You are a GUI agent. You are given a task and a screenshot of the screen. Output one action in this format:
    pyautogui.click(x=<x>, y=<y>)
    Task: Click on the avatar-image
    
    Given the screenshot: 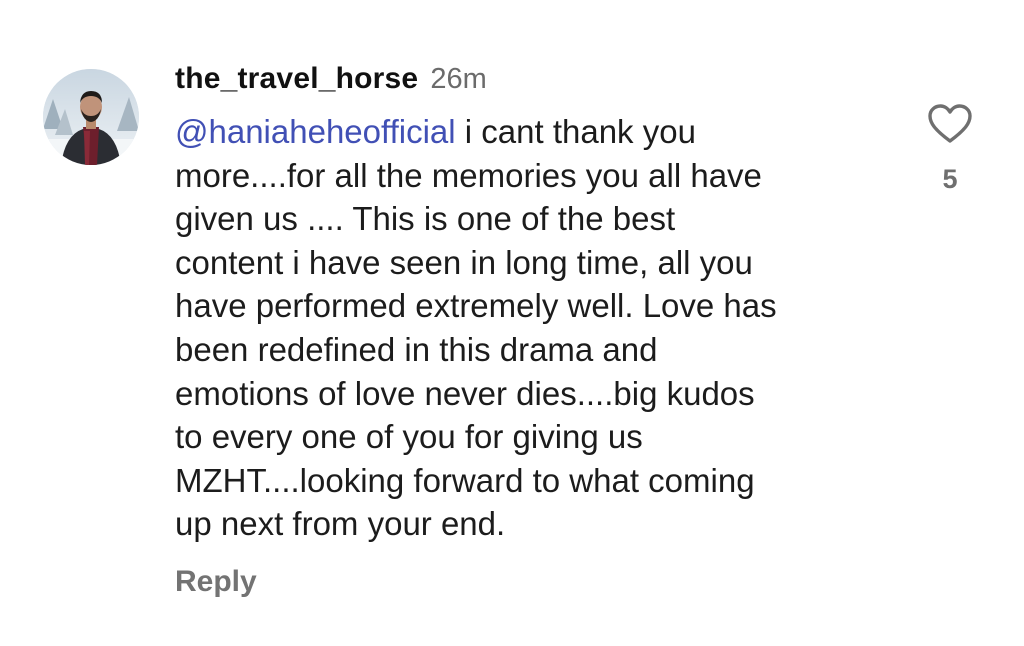 What is the action you would take?
    pyautogui.click(x=91, y=117)
    